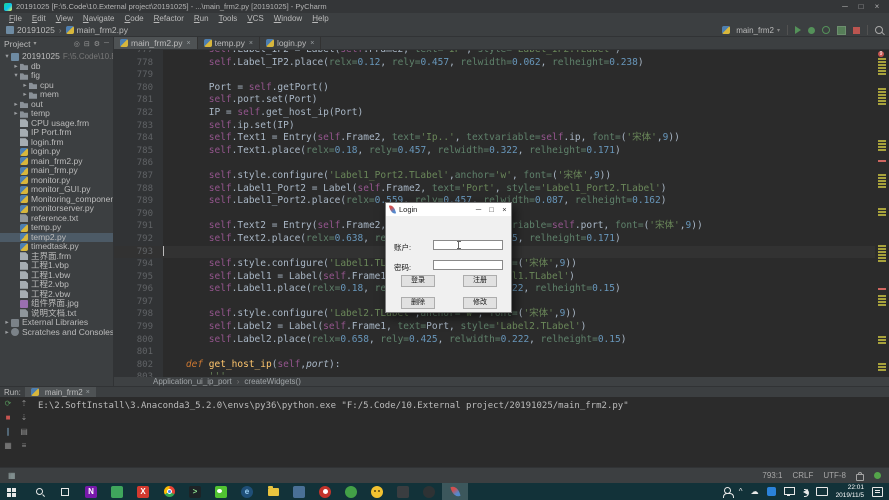 The width and height of the screenshot is (889, 500). What do you see at coordinates (56, 200) in the screenshot?
I see `tree-item-monitoring-component-py: Monitoring_component.py` at bounding box center [56, 200].